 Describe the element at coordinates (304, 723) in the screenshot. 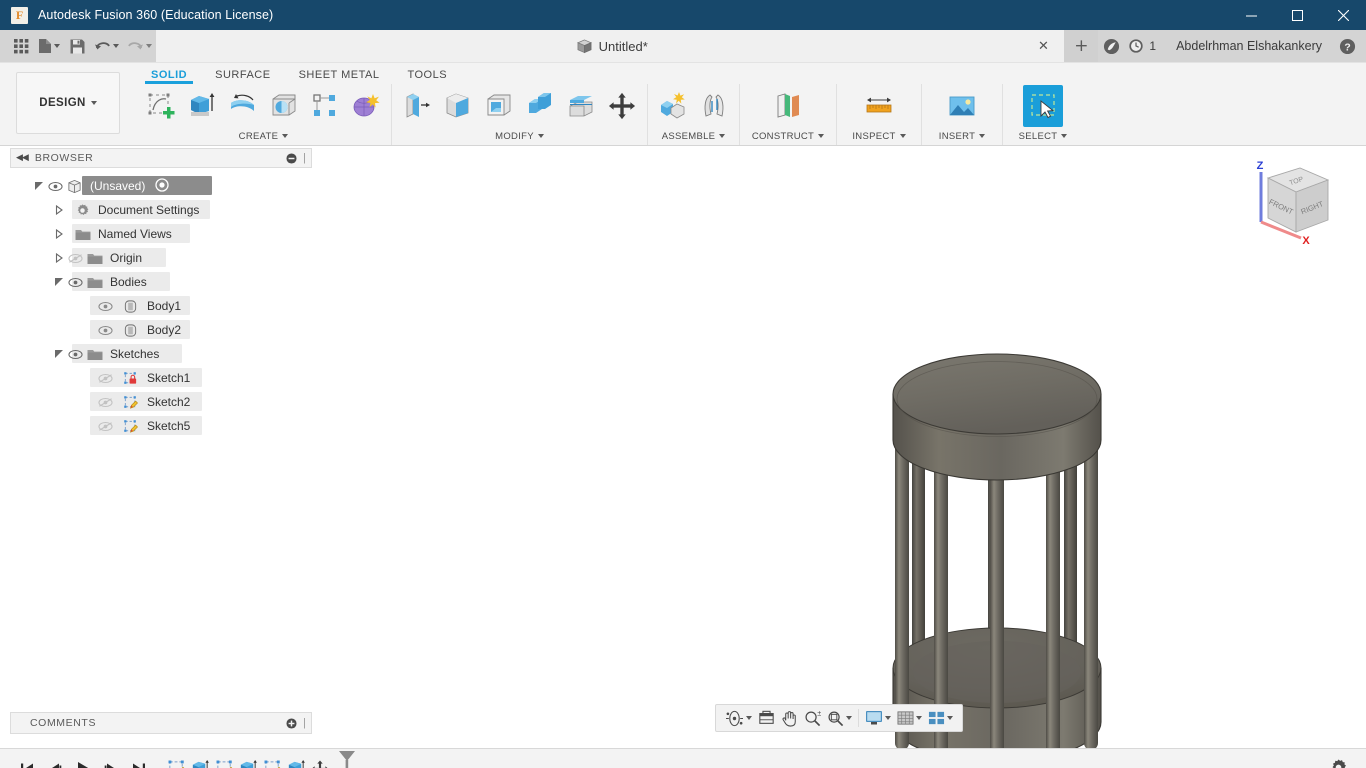

I see `comments-resize-handle: |` at that location.